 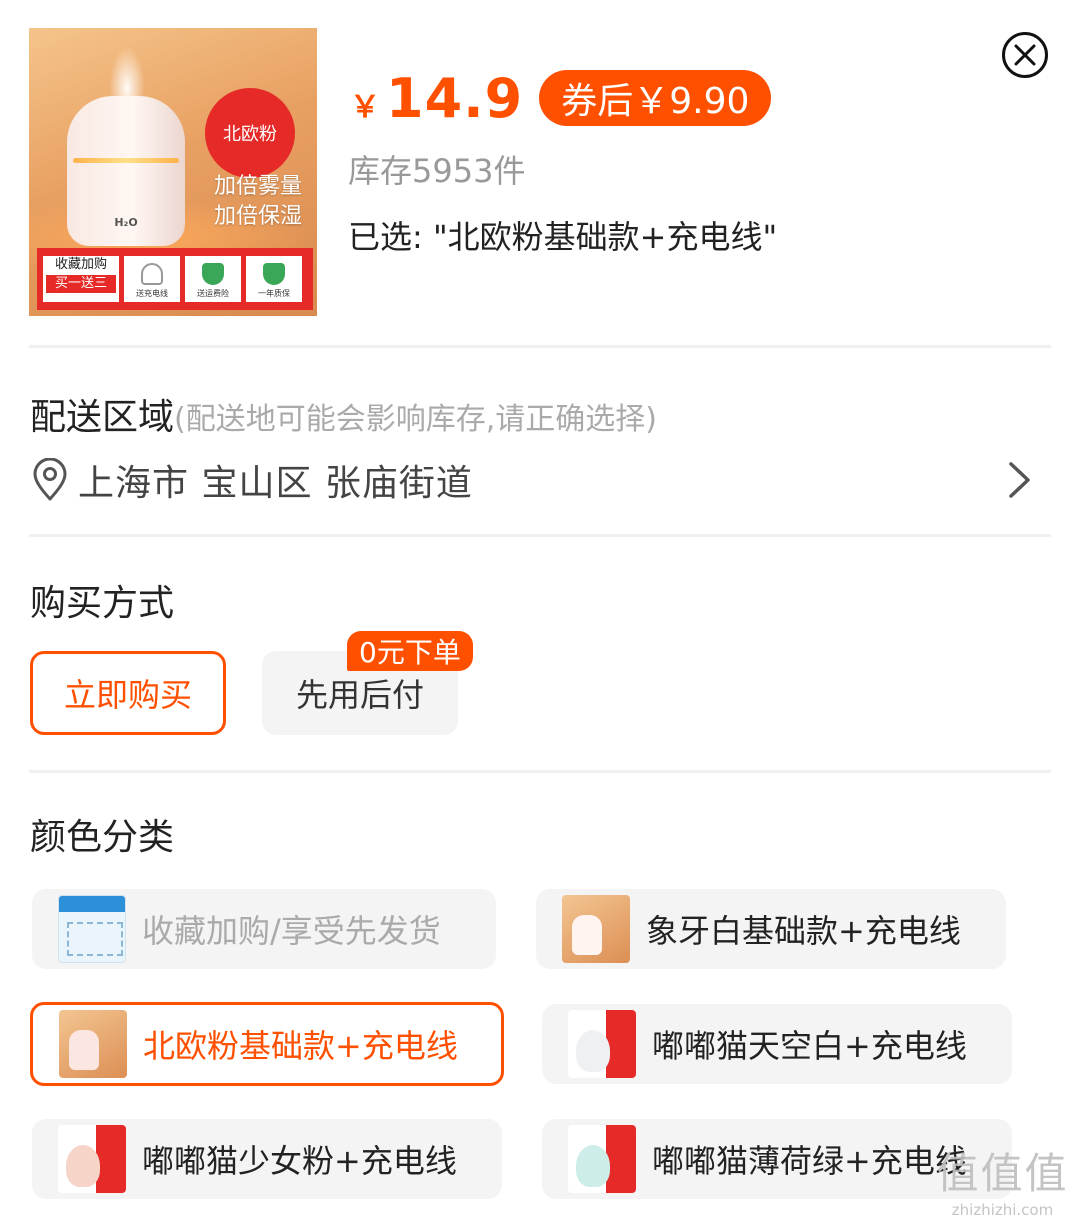 I want to click on thumb-promo-box: 收藏加购 买一送三, so click(x=81, y=279).